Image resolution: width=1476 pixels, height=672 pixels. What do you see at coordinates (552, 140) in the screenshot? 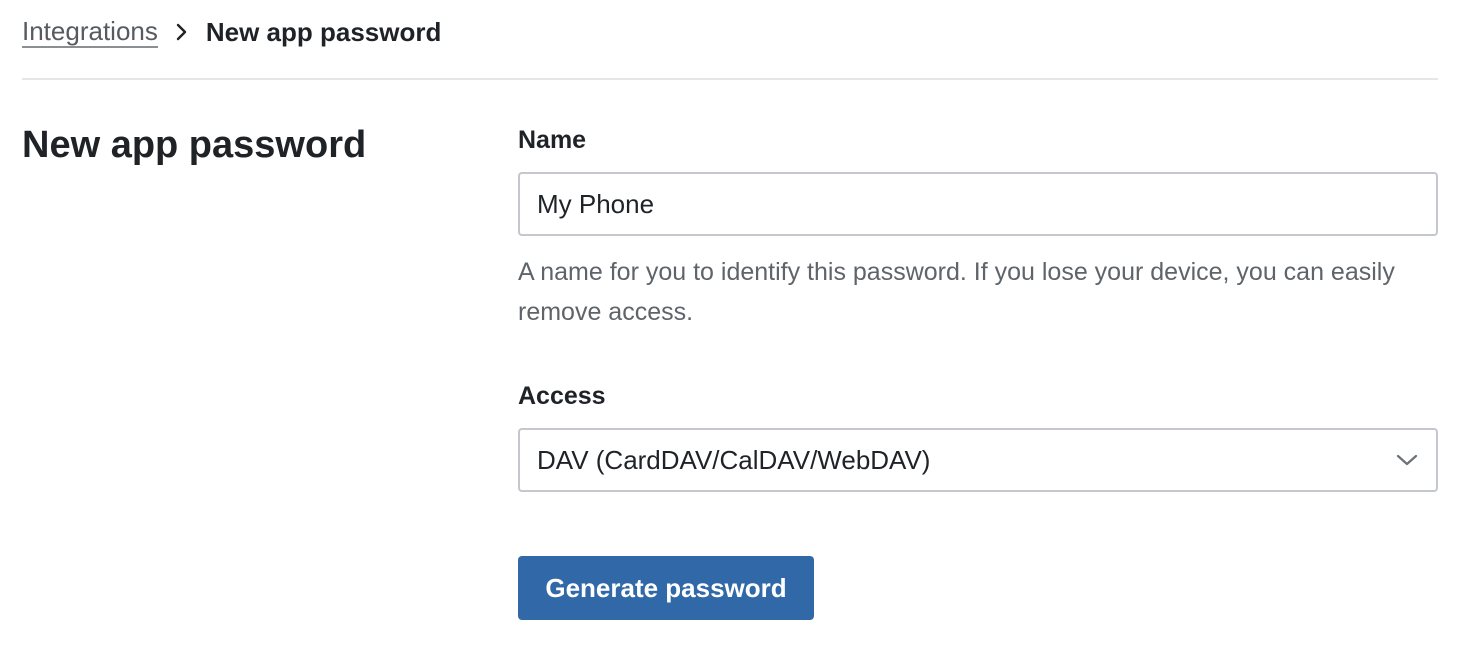
I see `name-label: Name` at bounding box center [552, 140].